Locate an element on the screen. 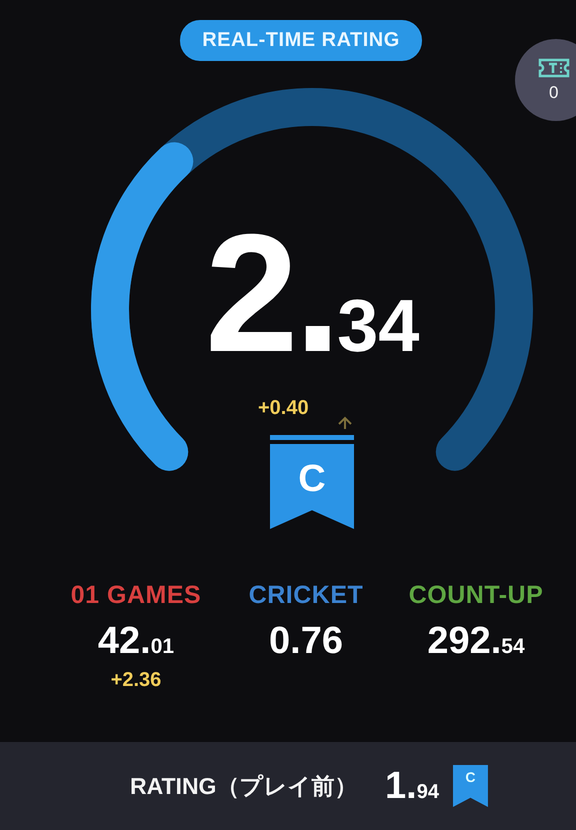 This screenshot has height=830, width=576. footer-rating: 1.94 is located at coordinates (412, 786).